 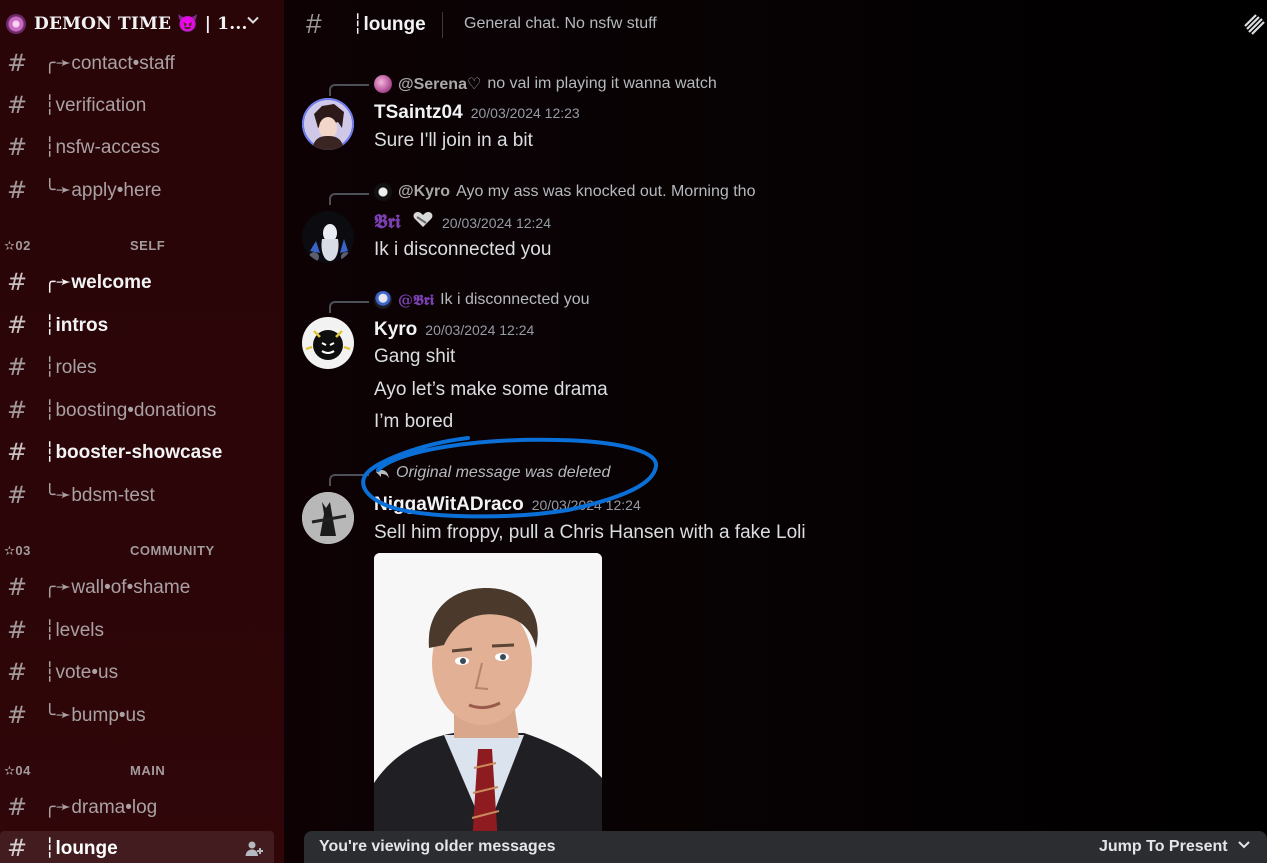 I want to click on channel-label: ╰➛bump•us, so click(x=95, y=715).